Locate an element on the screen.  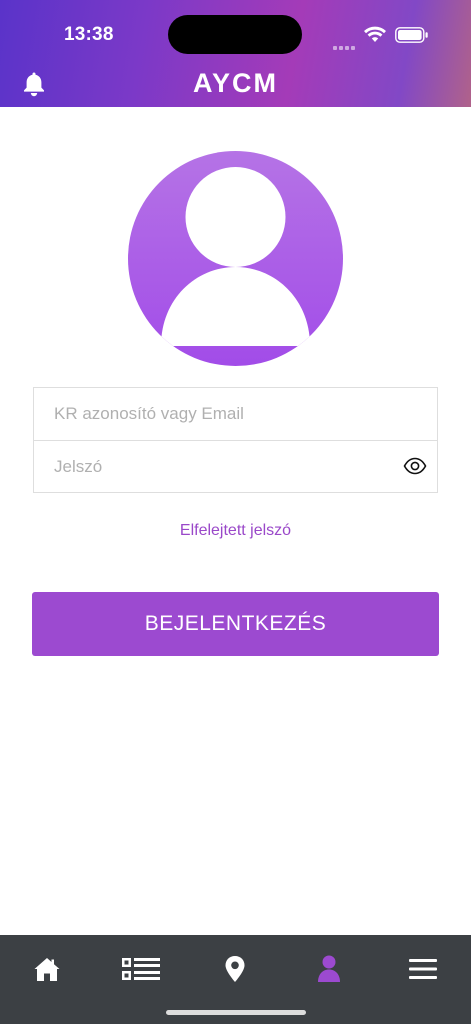
status-time: 13:38 is located at coordinates (89, 34).